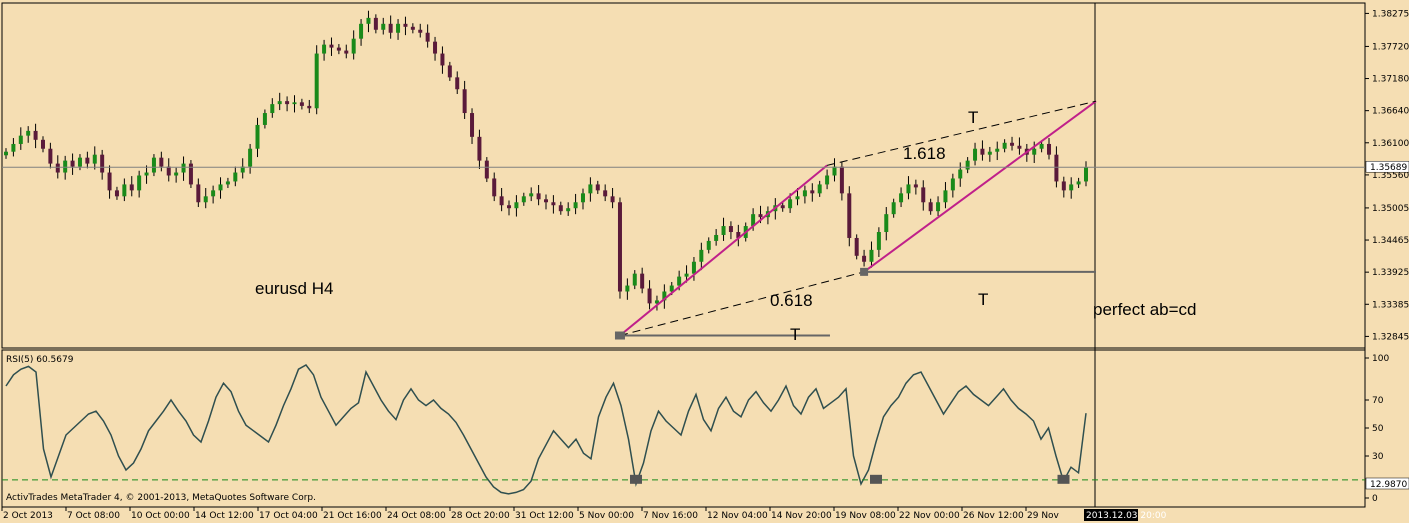 Image resolution: width=1409 pixels, height=523 pixels. What do you see at coordinates (1380, 359) in the screenshot?
I see `rsi-tick-label: 100` at bounding box center [1380, 359].